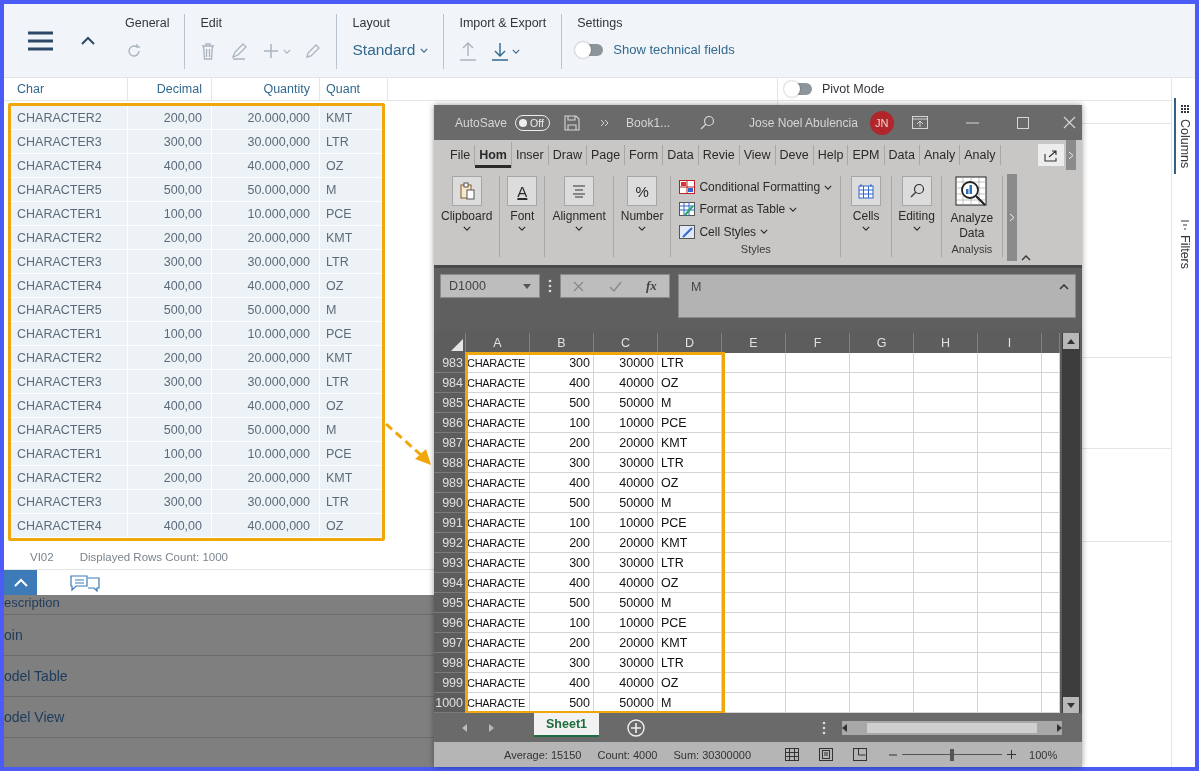  What do you see at coordinates (40, 40) in the screenshot?
I see `menu-icon` at bounding box center [40, 40].